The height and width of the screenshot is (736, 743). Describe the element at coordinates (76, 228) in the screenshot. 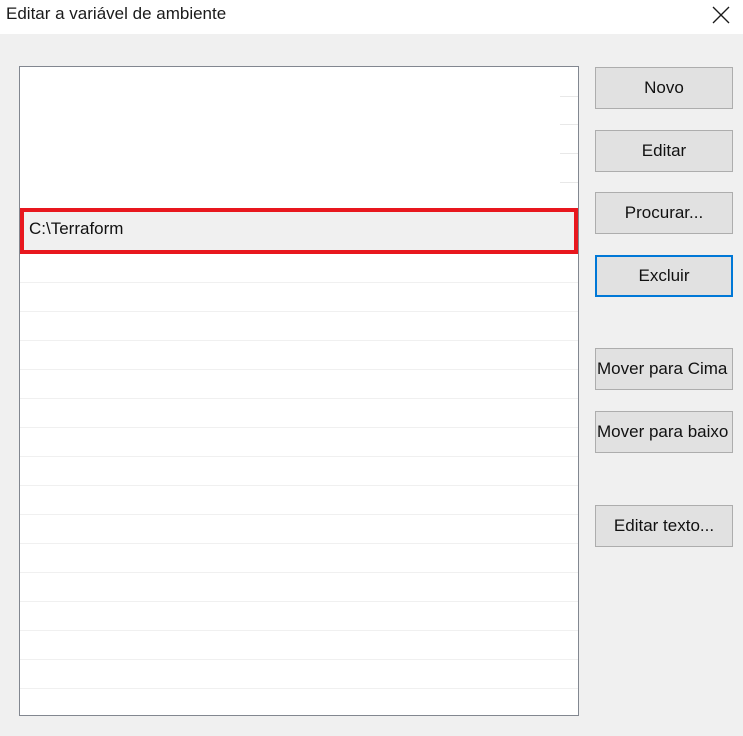

I see `list-item-text: C:\Terraform` at that location.